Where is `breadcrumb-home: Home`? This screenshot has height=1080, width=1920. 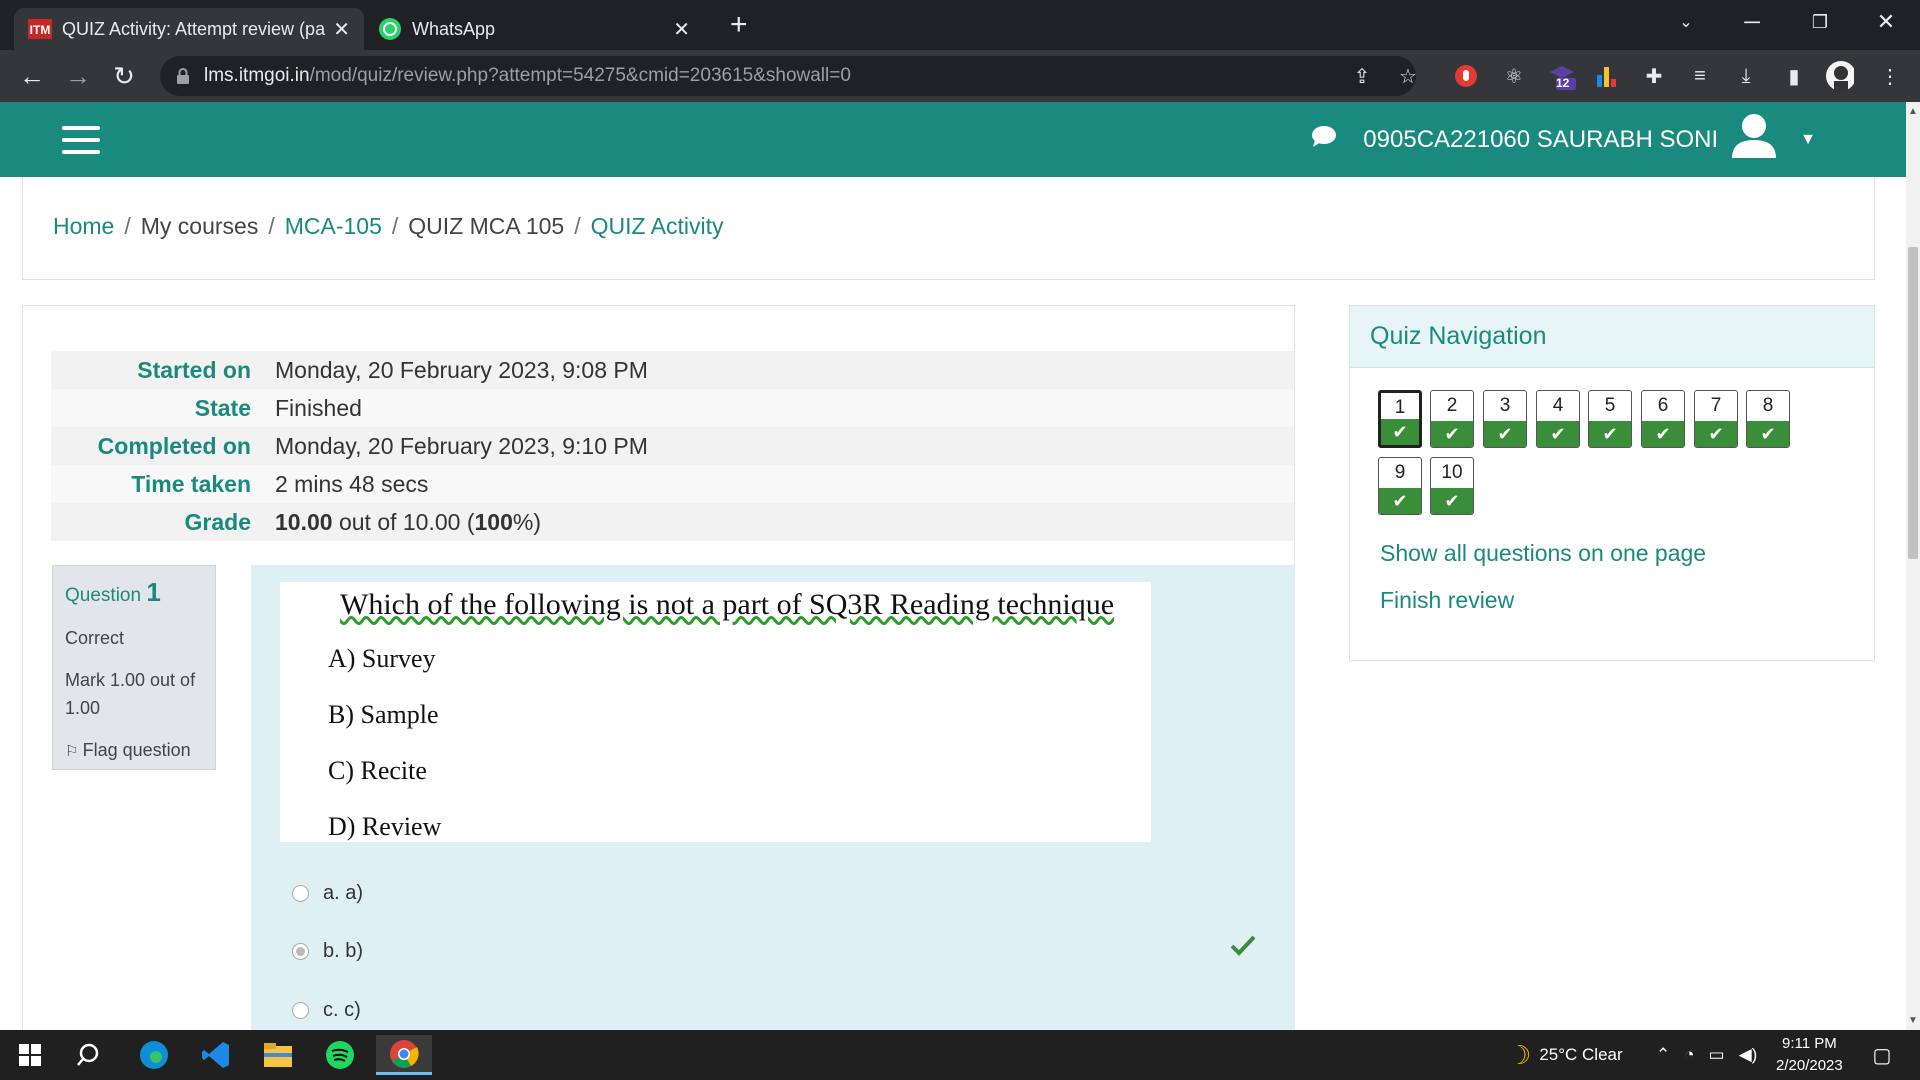 breadcrumb-home: Home is located at coordinates (83, 226).